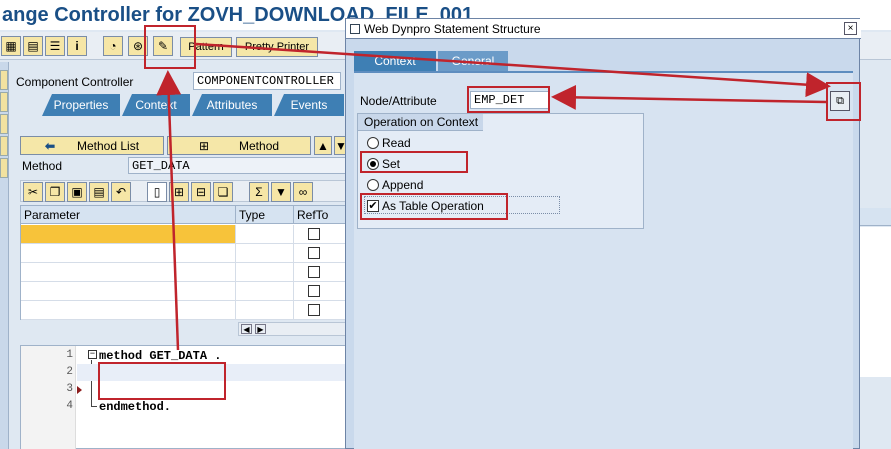 The height and width of the screenshot is (449, 891). Describe the element at coordinates (373, 143) in the screenshot. I see `read-radio` at that location.